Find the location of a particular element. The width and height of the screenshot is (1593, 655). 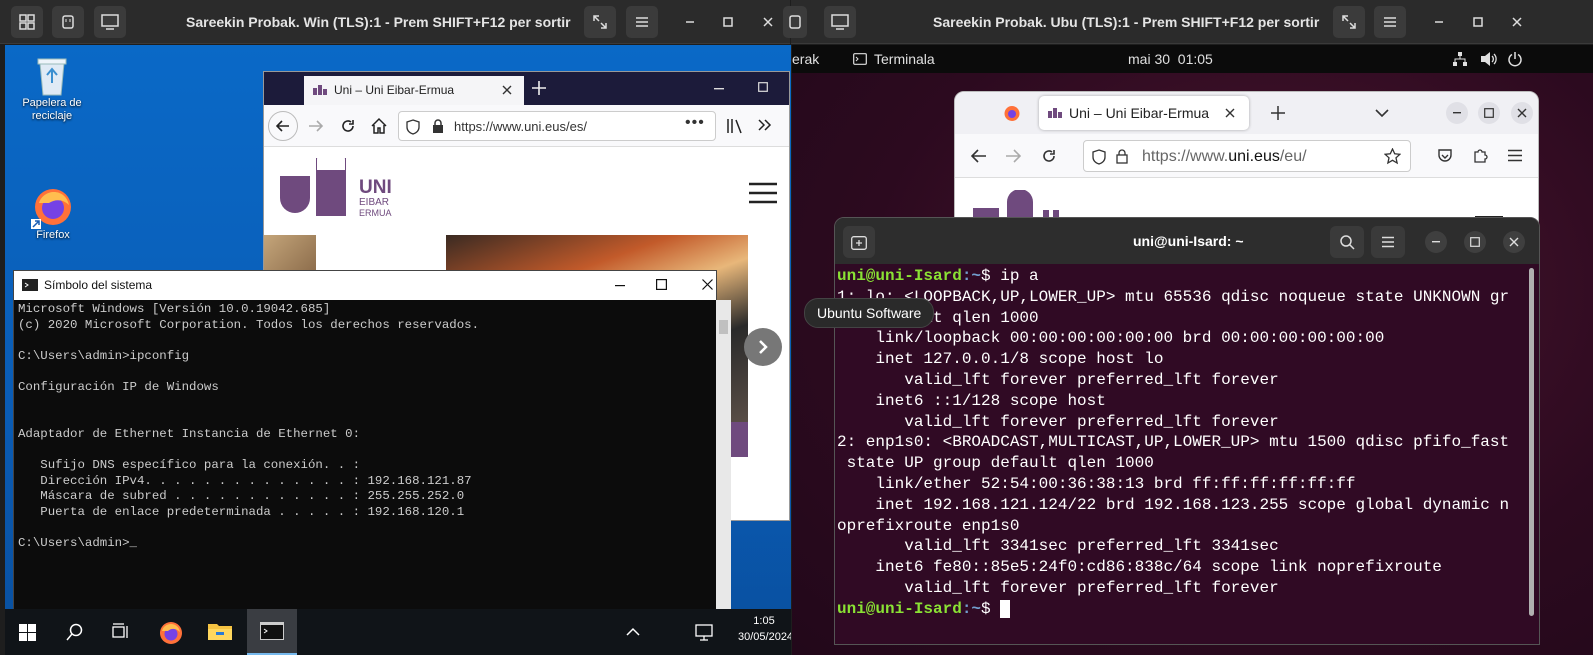

nav-toolbar: https://www.uni.eus/es/ ••• is located at coordinates (526, 126).